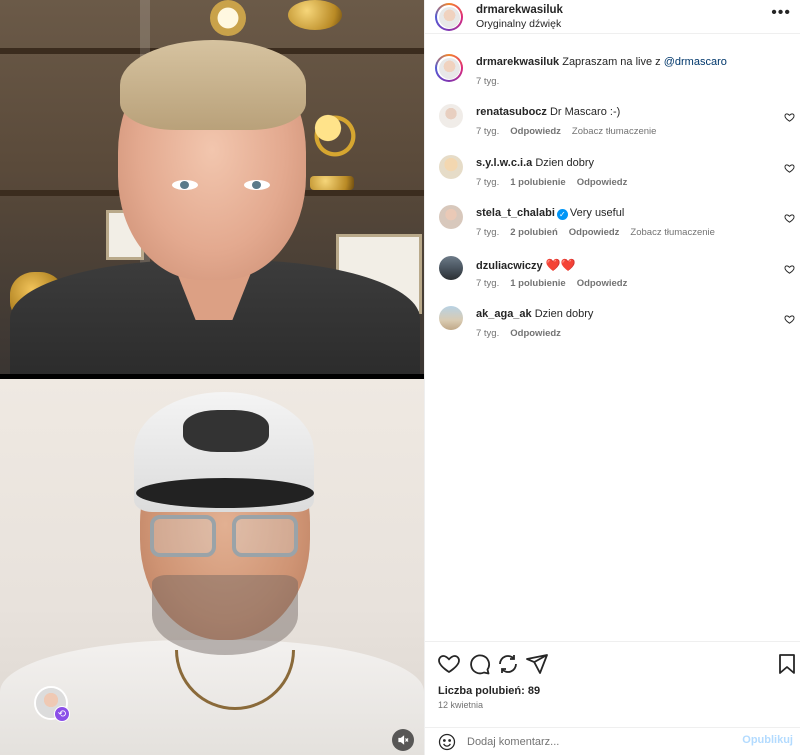  Describe the element at coordinates (228, 18) in the screenshot. I see `clock-decor` at that location.